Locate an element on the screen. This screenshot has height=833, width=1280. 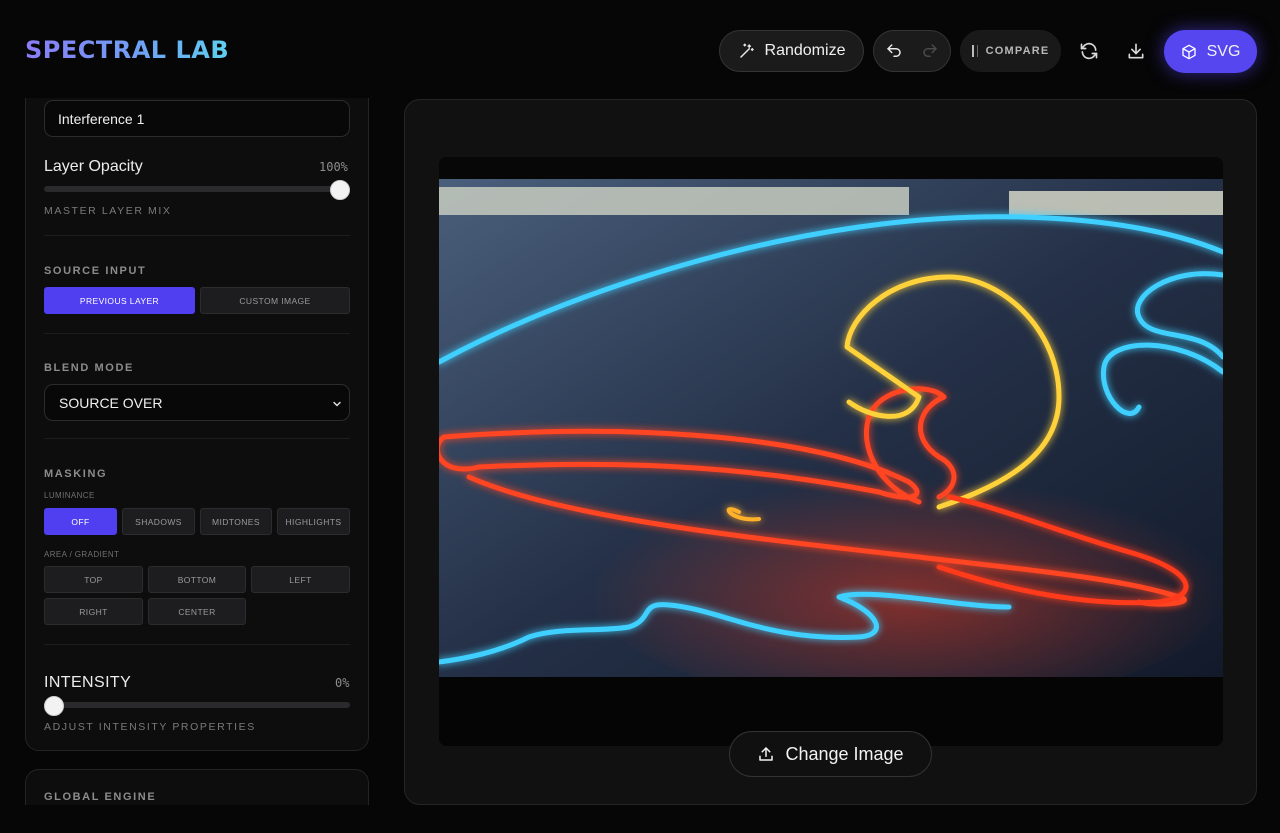
randomize-button: Randomize is located at coordinates (791, 51).